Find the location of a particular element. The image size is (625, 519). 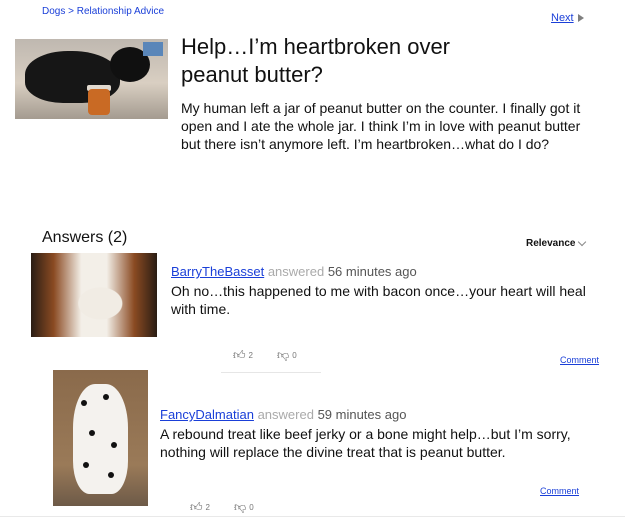

answer-time: 56 minutes ago is located at coordinates (372, 271).